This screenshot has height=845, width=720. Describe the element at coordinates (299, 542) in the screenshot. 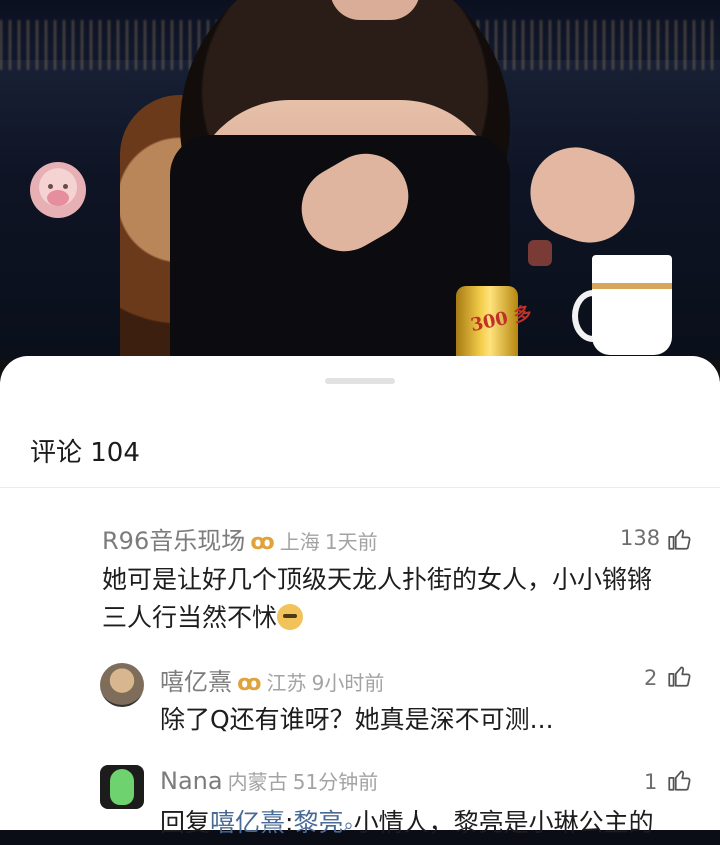

I see `location: 上海` at that location.